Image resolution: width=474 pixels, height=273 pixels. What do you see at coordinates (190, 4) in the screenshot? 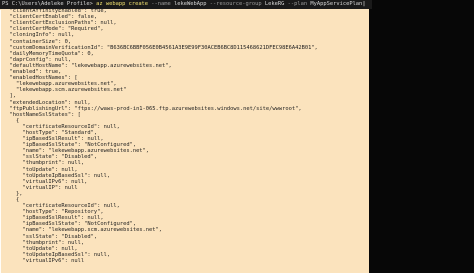
I see `arg-value-name: lekeWebApp` at bounding box center [190, 4].